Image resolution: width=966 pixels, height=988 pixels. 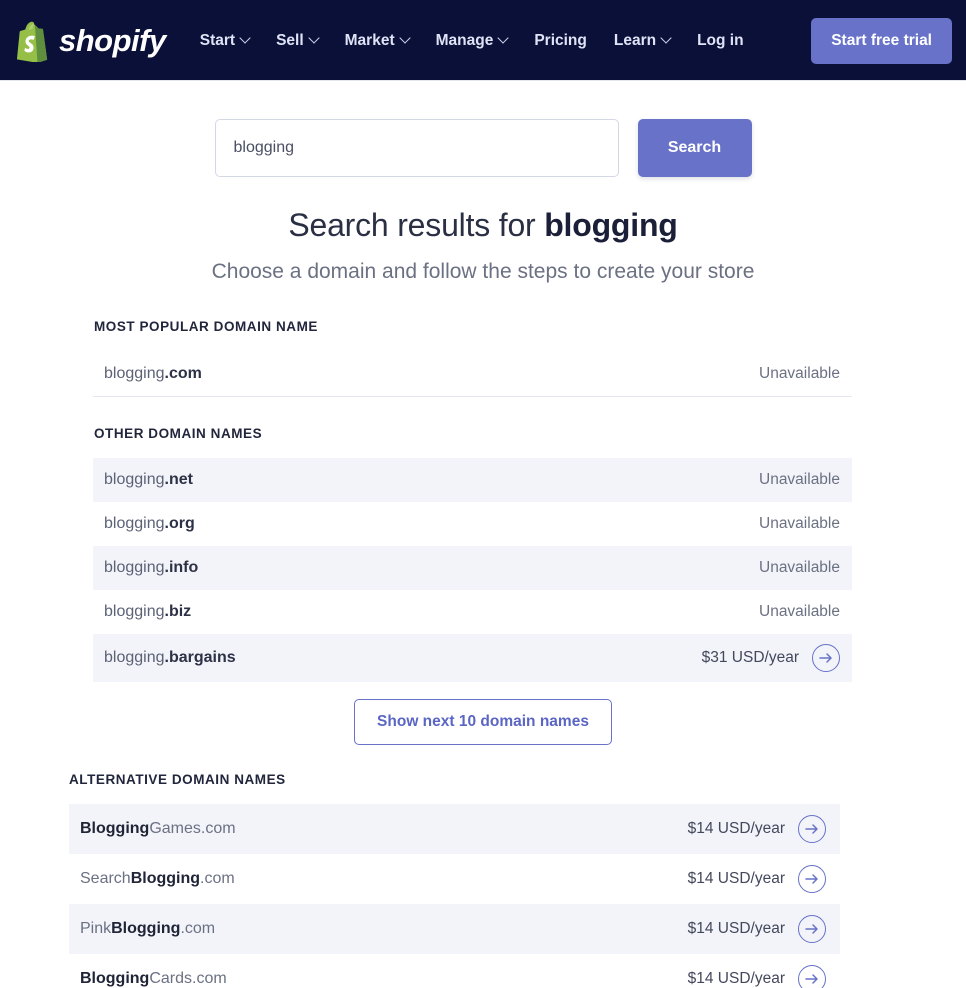 I want to click on nav-item-login: Log in, so click(x=720, y=41).